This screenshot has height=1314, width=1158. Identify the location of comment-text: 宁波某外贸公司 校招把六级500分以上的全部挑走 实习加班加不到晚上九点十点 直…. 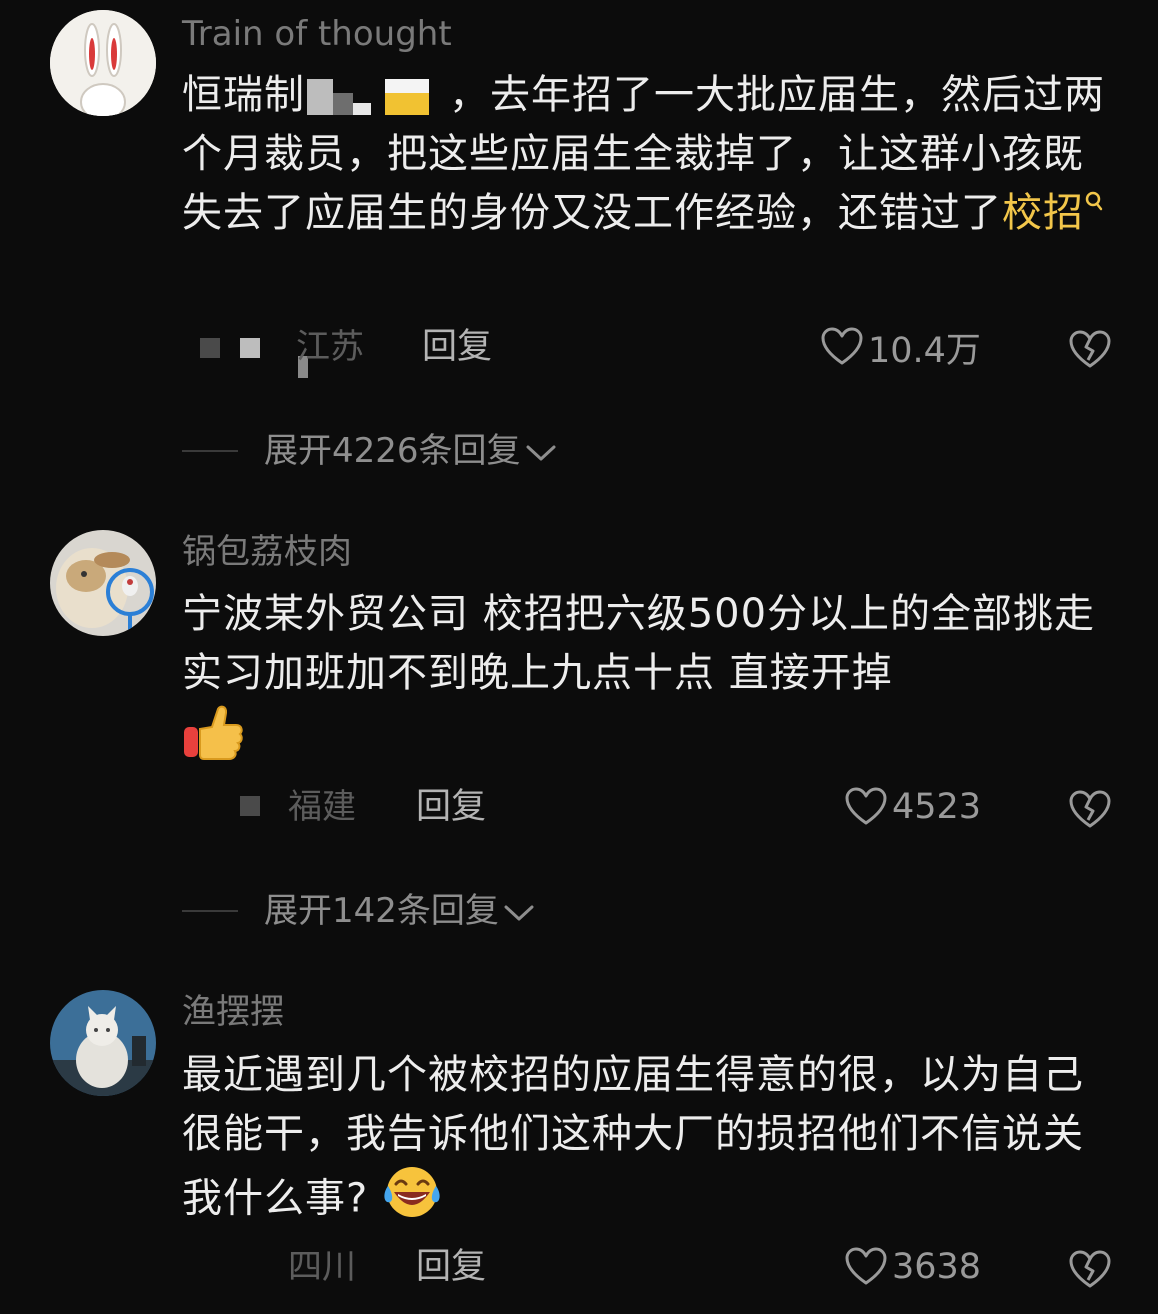
(652, 681).